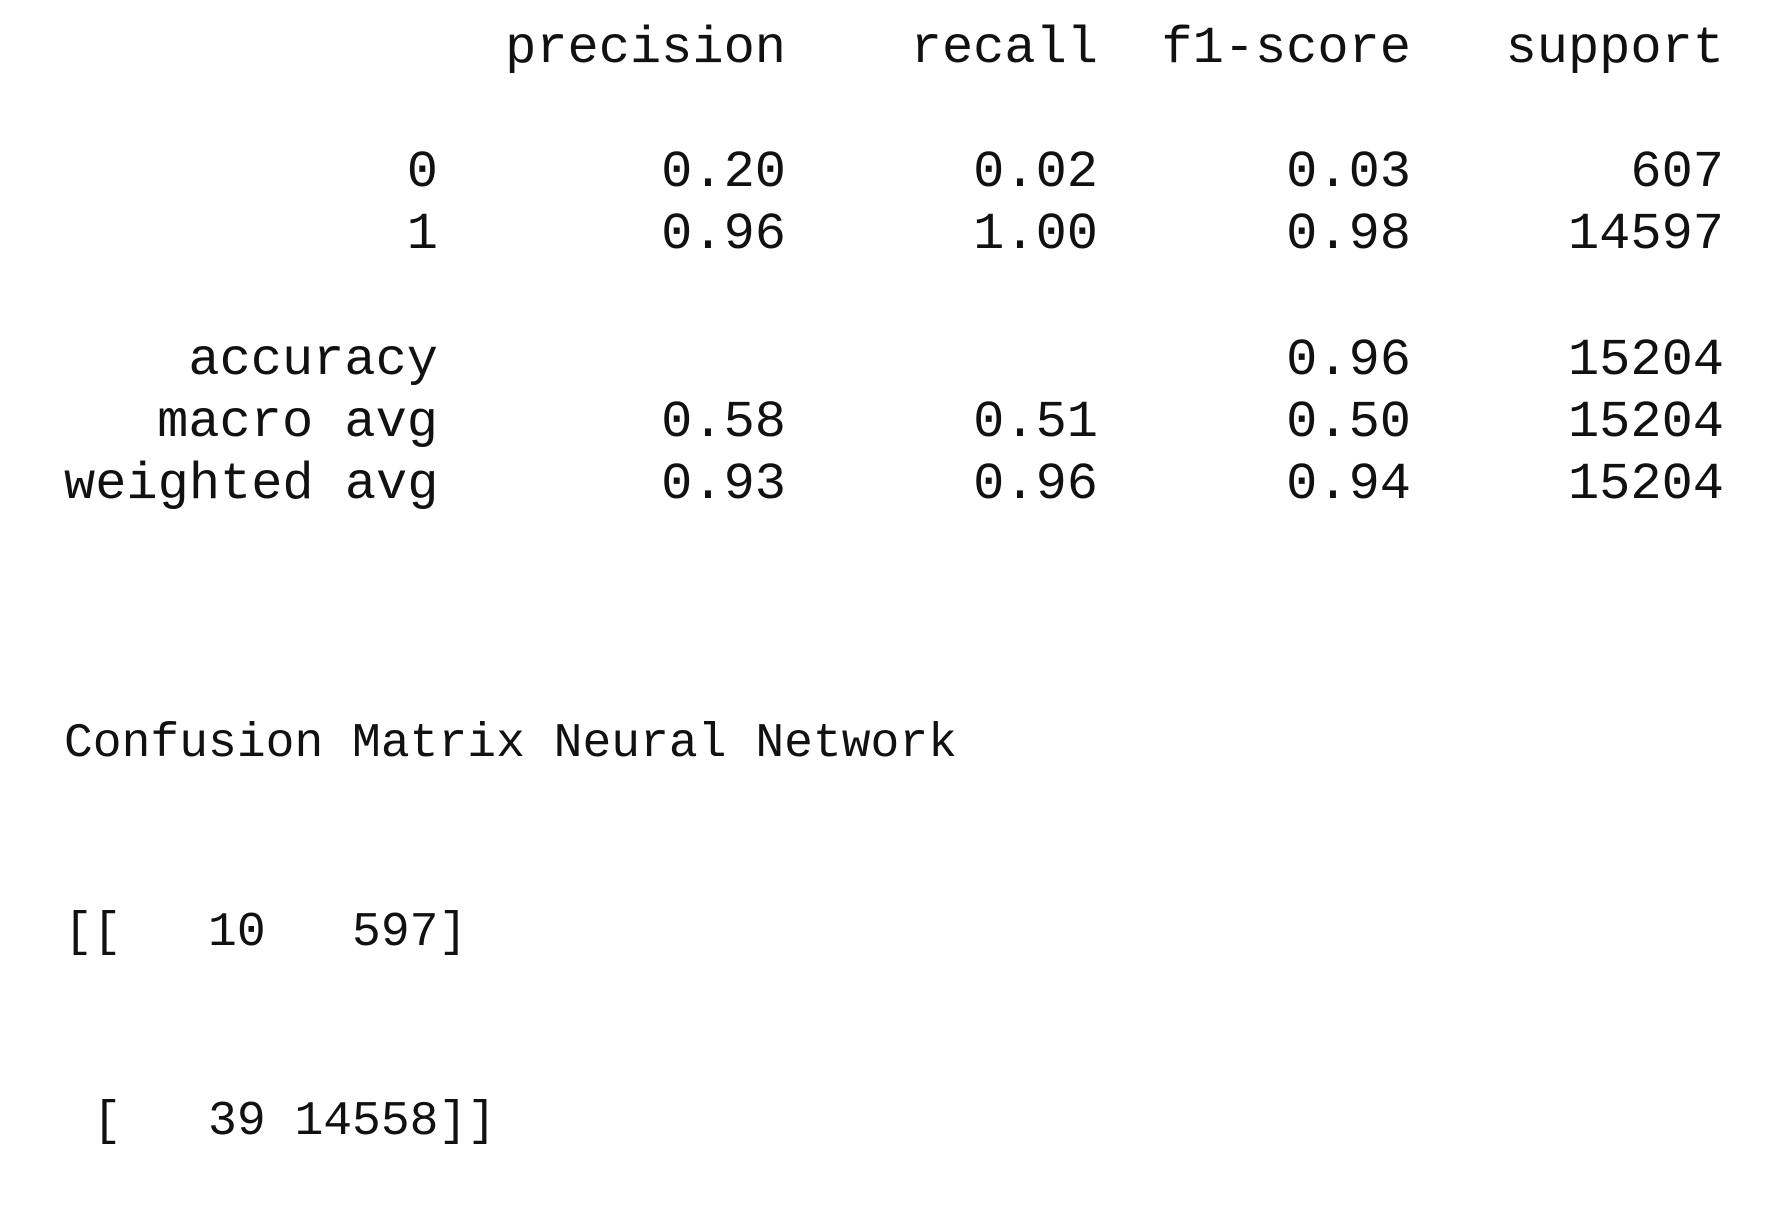 This screenshot has height=1217, width=1780. Describe the element at coordinates (894, 235) in the screenshot. I see `table-row: 1 0.96 1.00 0.98 14597` at that location.